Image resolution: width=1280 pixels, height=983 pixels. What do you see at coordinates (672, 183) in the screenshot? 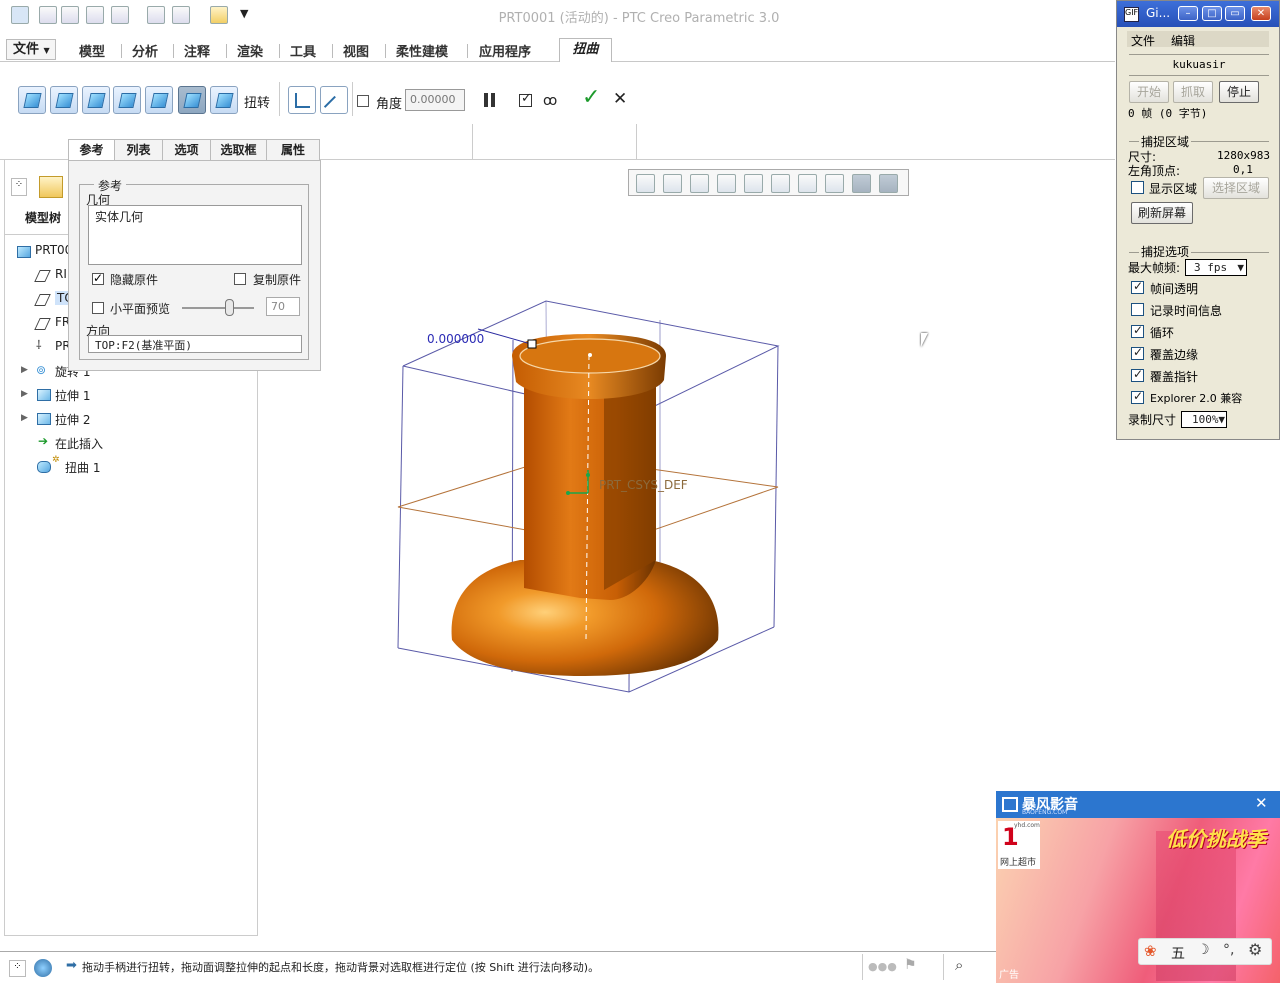
I see `zoom-in-icon` at bounding box center [672, 183].